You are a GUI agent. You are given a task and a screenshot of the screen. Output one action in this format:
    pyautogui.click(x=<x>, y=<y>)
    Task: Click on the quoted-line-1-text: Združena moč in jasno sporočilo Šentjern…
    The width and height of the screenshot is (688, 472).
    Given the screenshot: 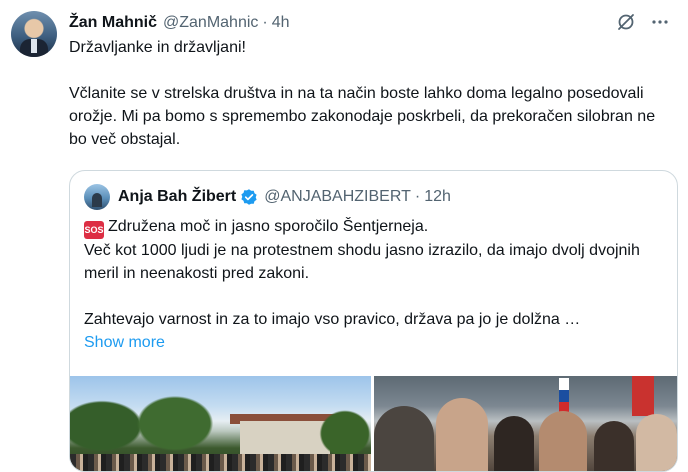 What is the action you would take?
    pyautogui.click(x=268, y=226)
    